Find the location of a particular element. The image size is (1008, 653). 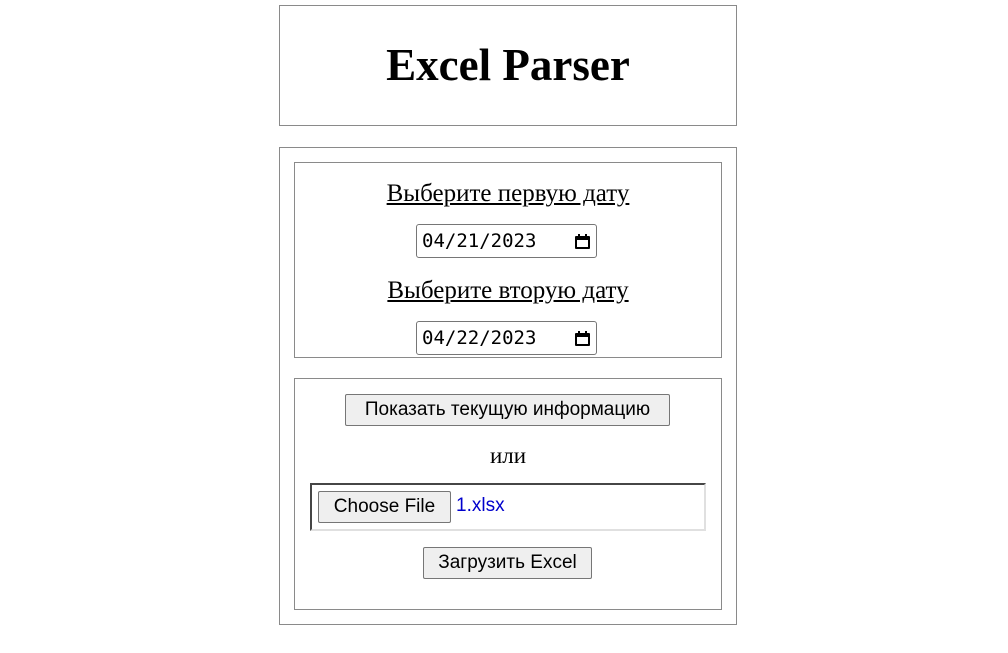

selected-file-name: 1.xlsx is located at coordinates (480, 505).